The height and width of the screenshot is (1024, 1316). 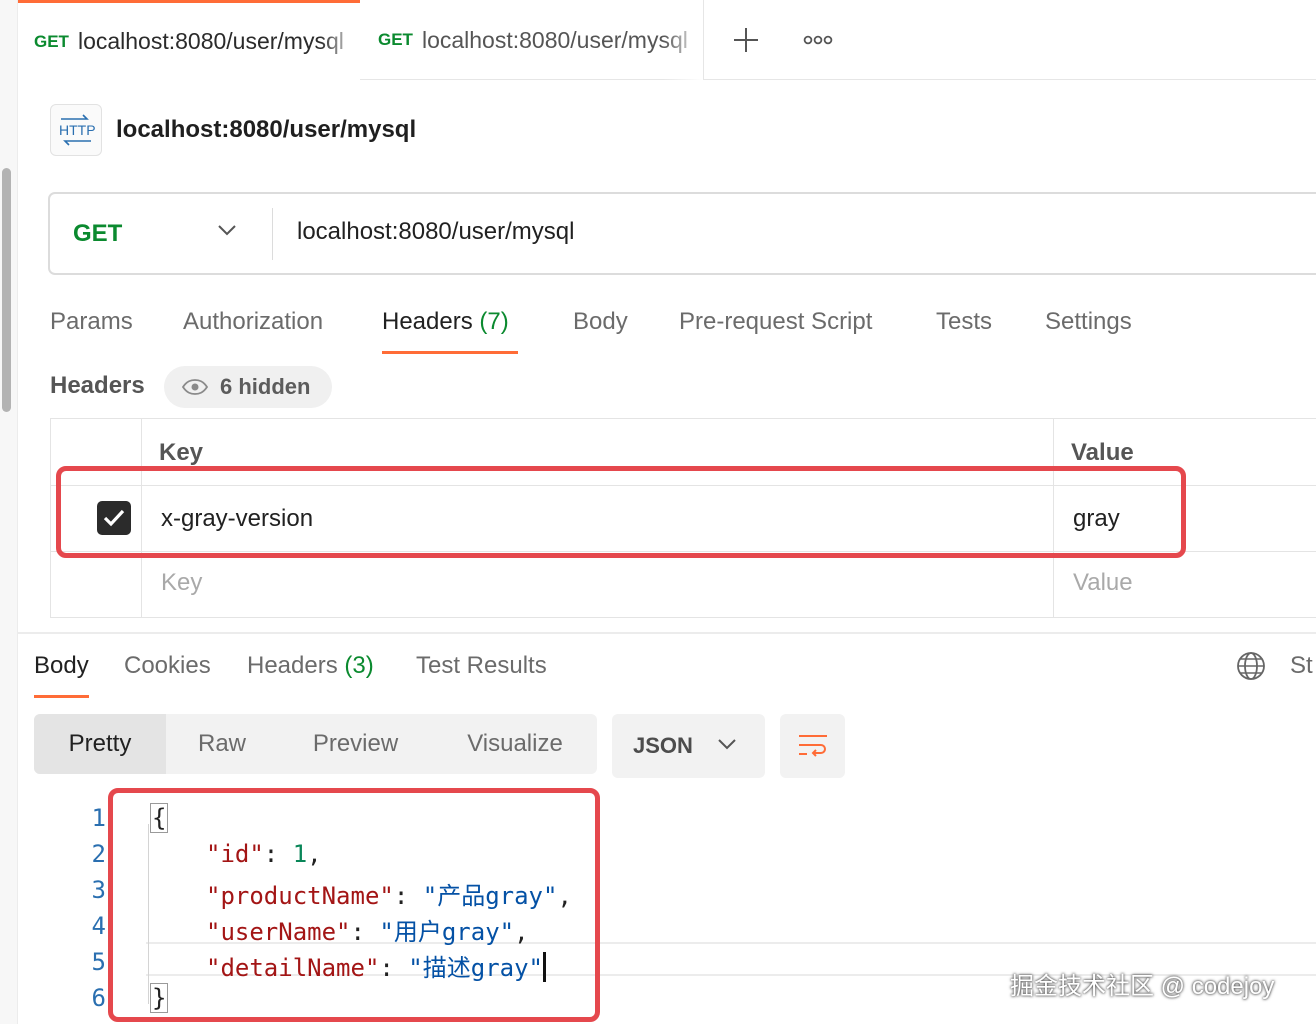 What do you see at coordinates (1102, 452) in the screenshot?
I see `column-header-value: Value` at bounding box center [1102, 452].